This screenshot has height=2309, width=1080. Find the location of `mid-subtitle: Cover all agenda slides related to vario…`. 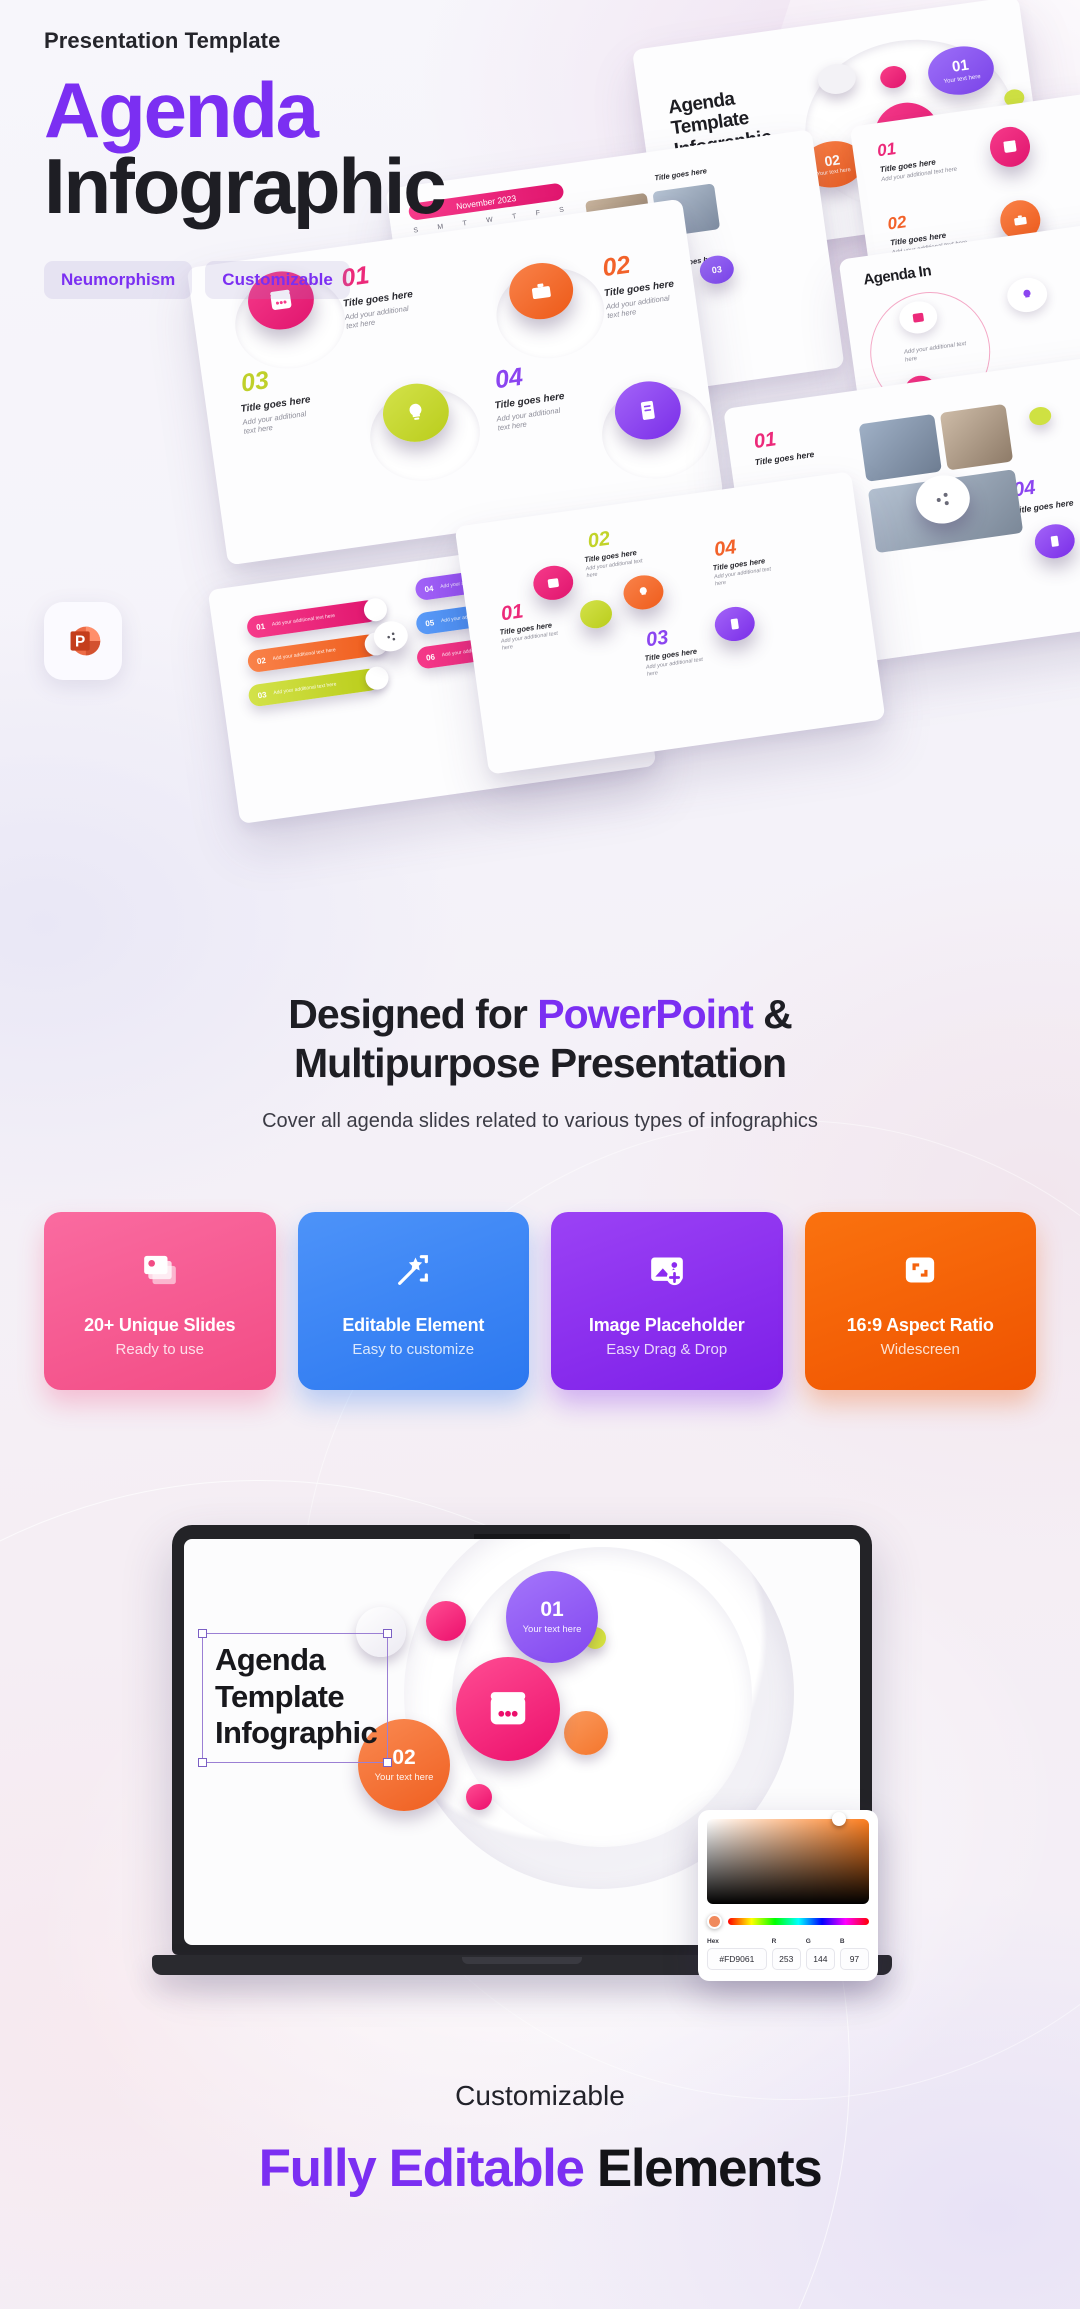

mid-subtitle: Cover all agenda slides related to vario… is located at coordinates (540, 1121).